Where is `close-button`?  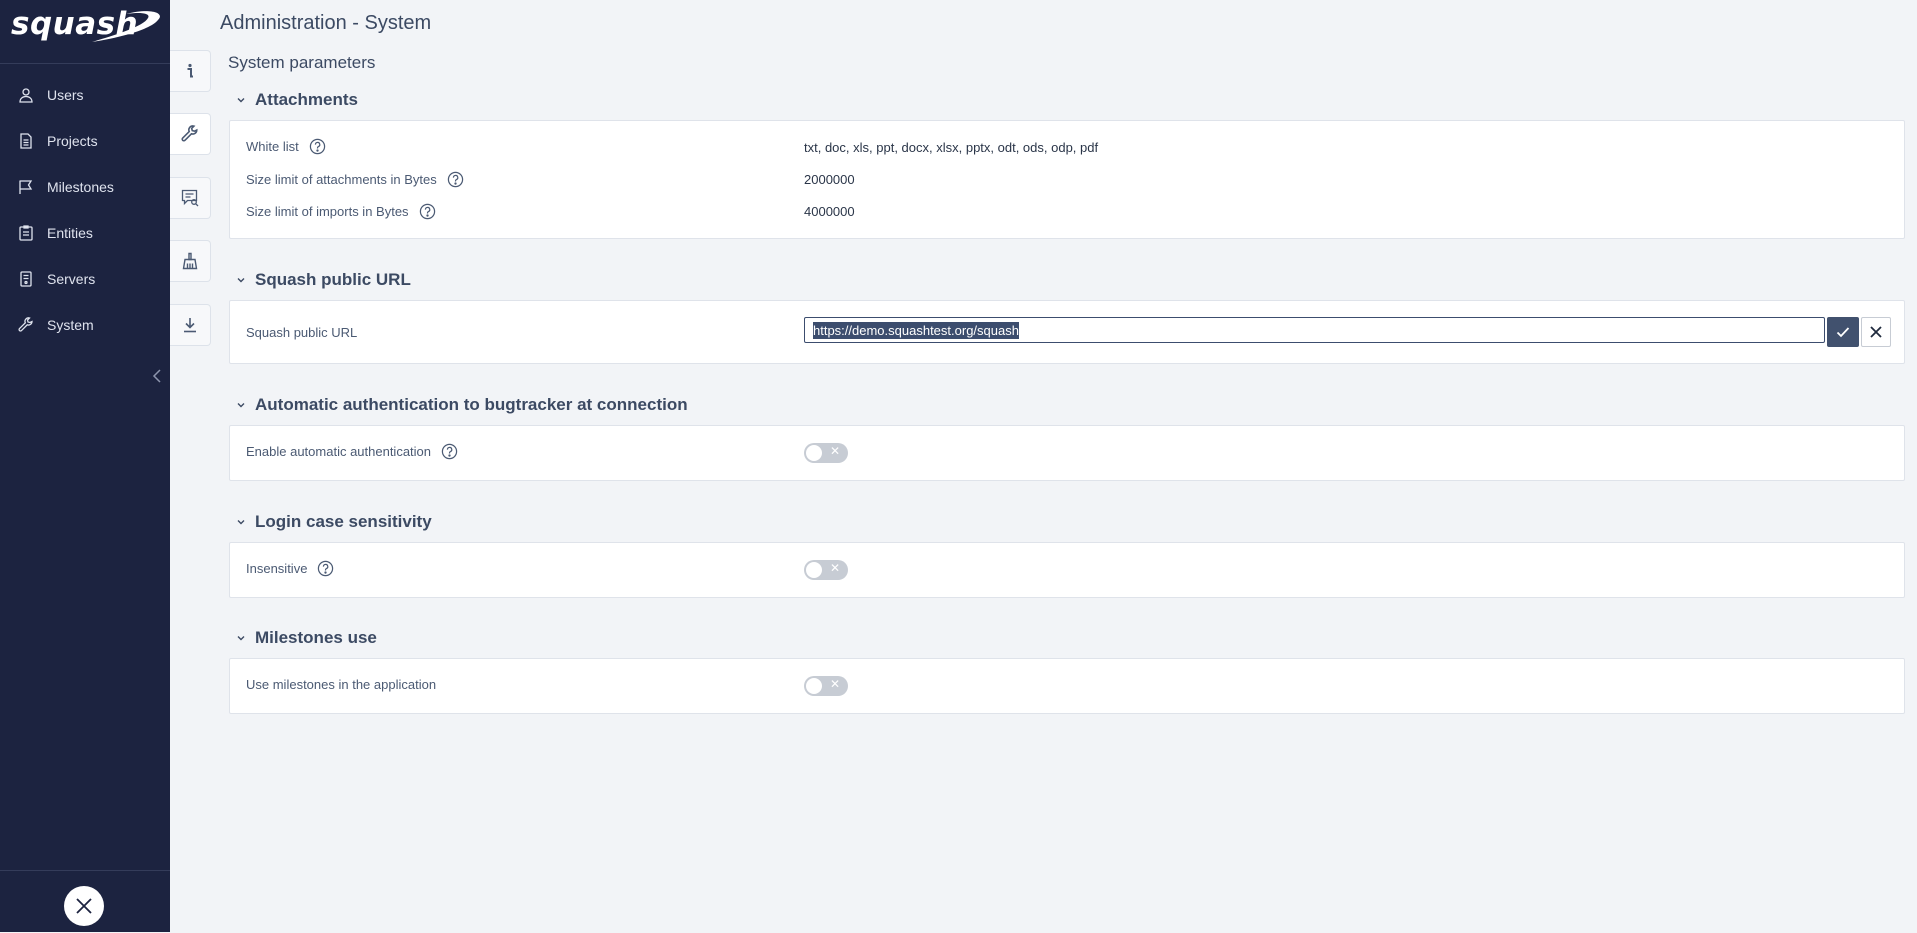 close-button is located at coordinates (84, 906).